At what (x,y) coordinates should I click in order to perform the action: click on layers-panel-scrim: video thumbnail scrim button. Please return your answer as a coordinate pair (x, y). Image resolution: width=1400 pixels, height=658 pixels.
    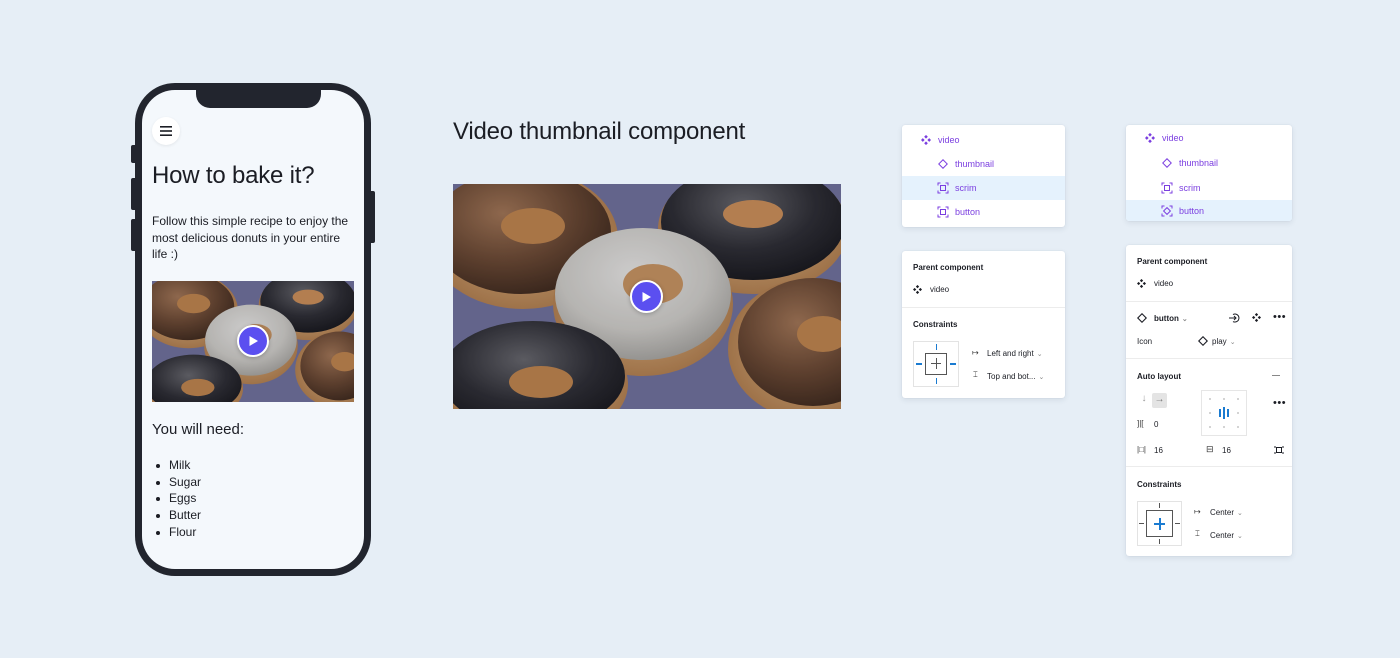
    Looking at the image, I should click on (983, 176).